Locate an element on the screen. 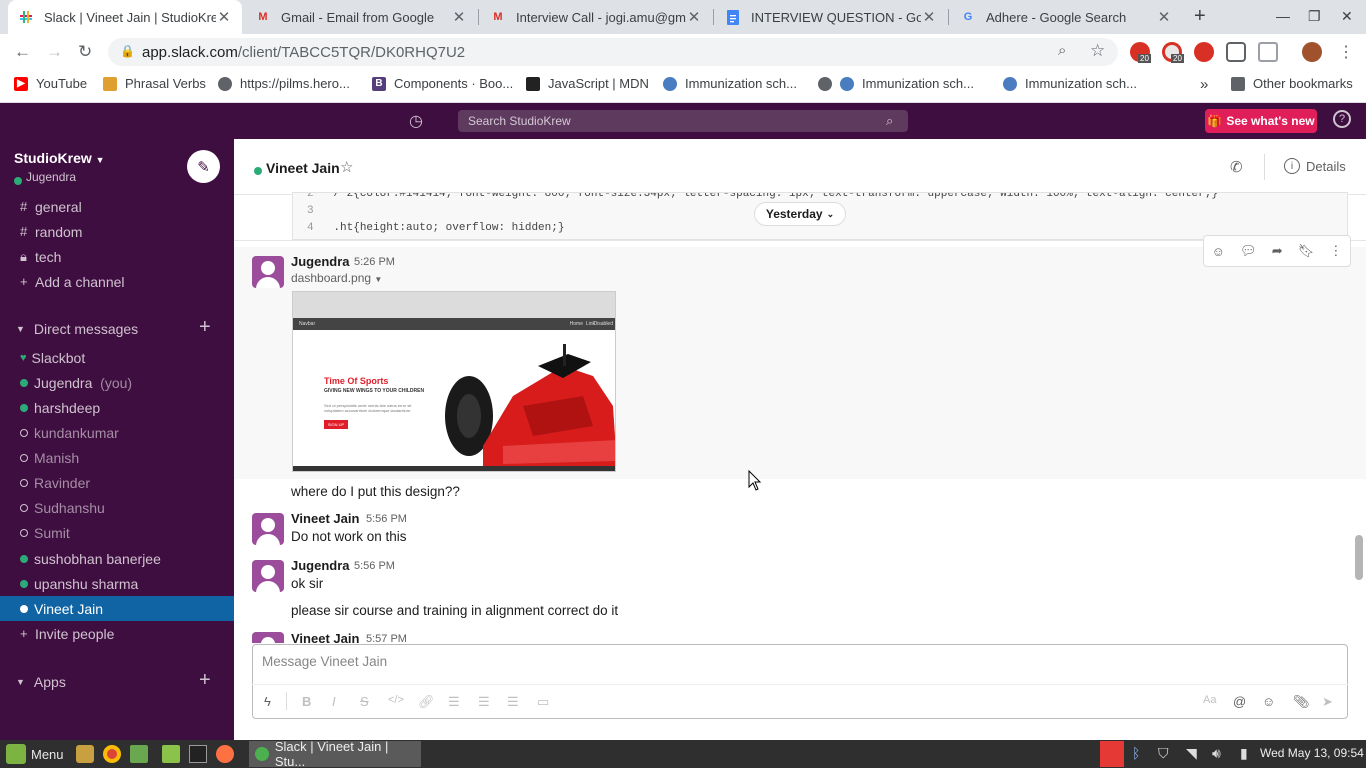 The width and height of the screenshot is (1366, 769). bookmarks-overflow-icon: » is located at coordinates (1204, 84).